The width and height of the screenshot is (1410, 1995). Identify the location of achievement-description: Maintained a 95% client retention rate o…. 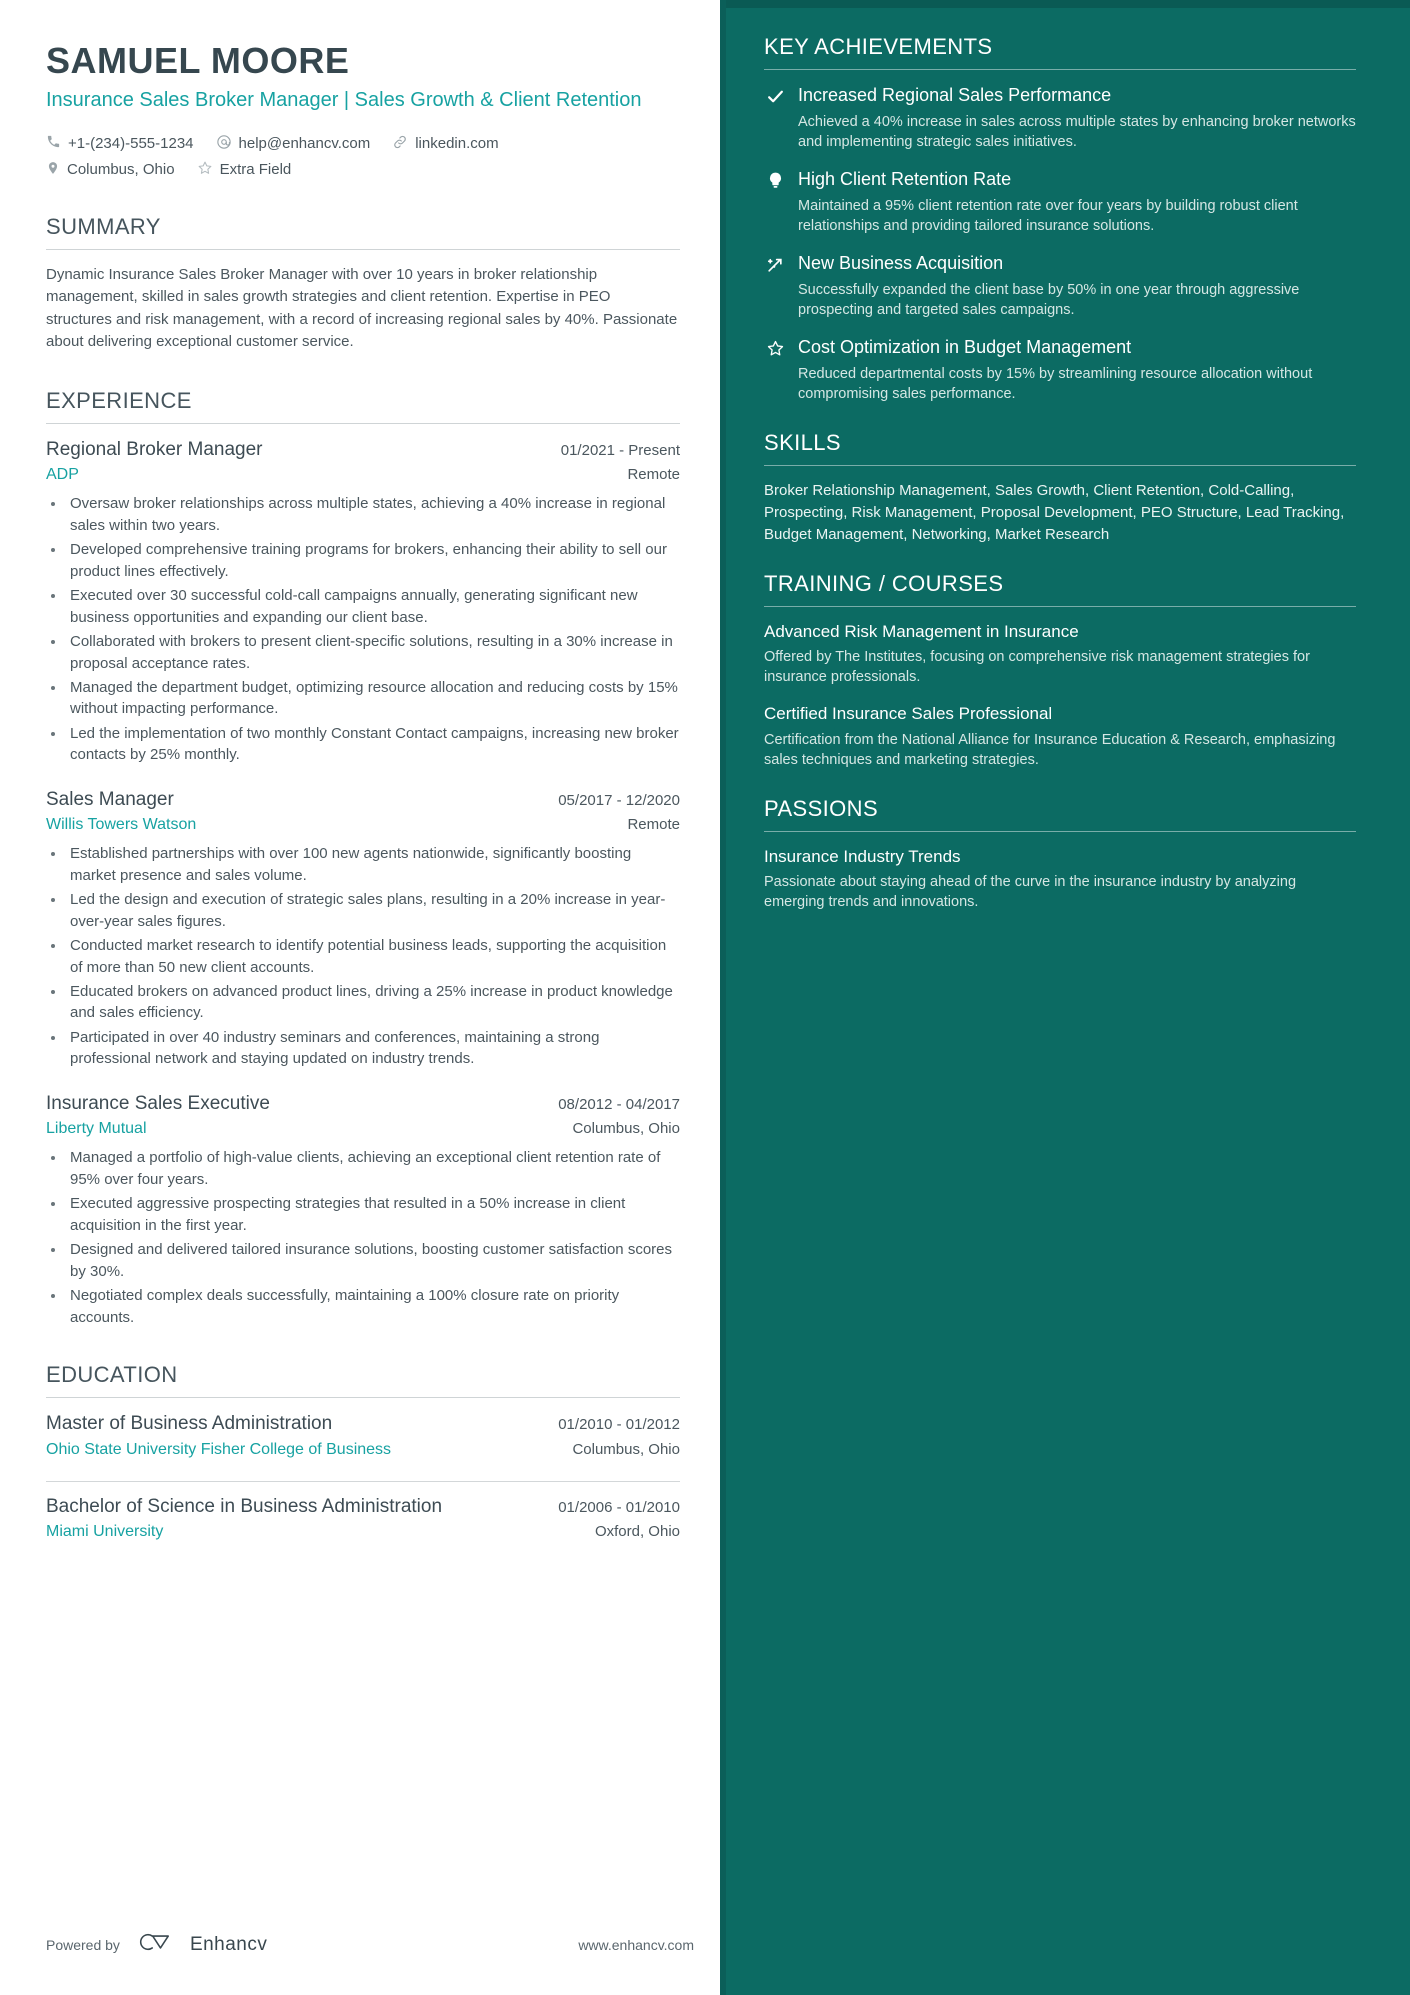
(1048, 216).